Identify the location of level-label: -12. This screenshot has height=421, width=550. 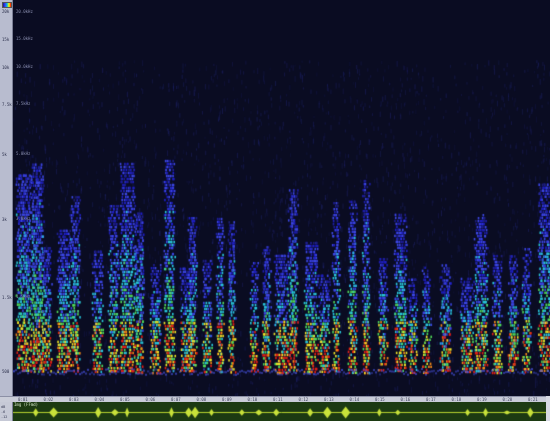
(4, 417).